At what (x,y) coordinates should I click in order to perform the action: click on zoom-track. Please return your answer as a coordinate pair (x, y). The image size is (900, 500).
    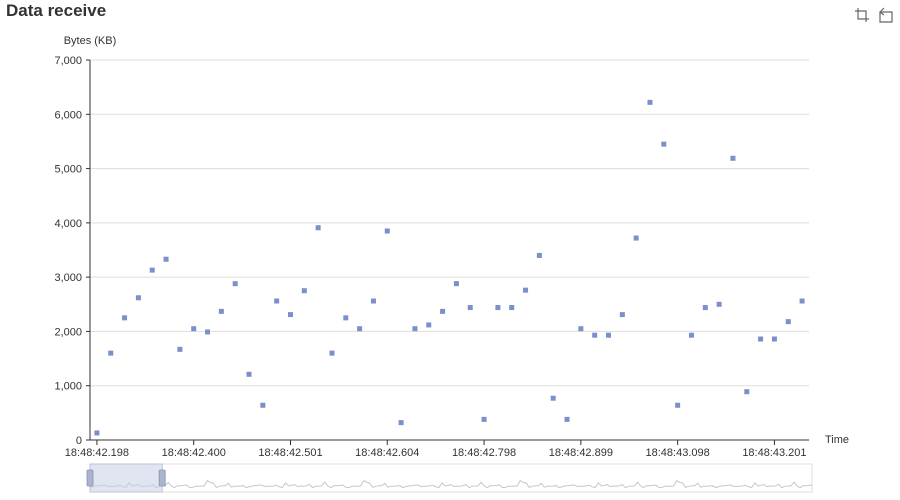
    Looking at the image, I should click on (451, 478).